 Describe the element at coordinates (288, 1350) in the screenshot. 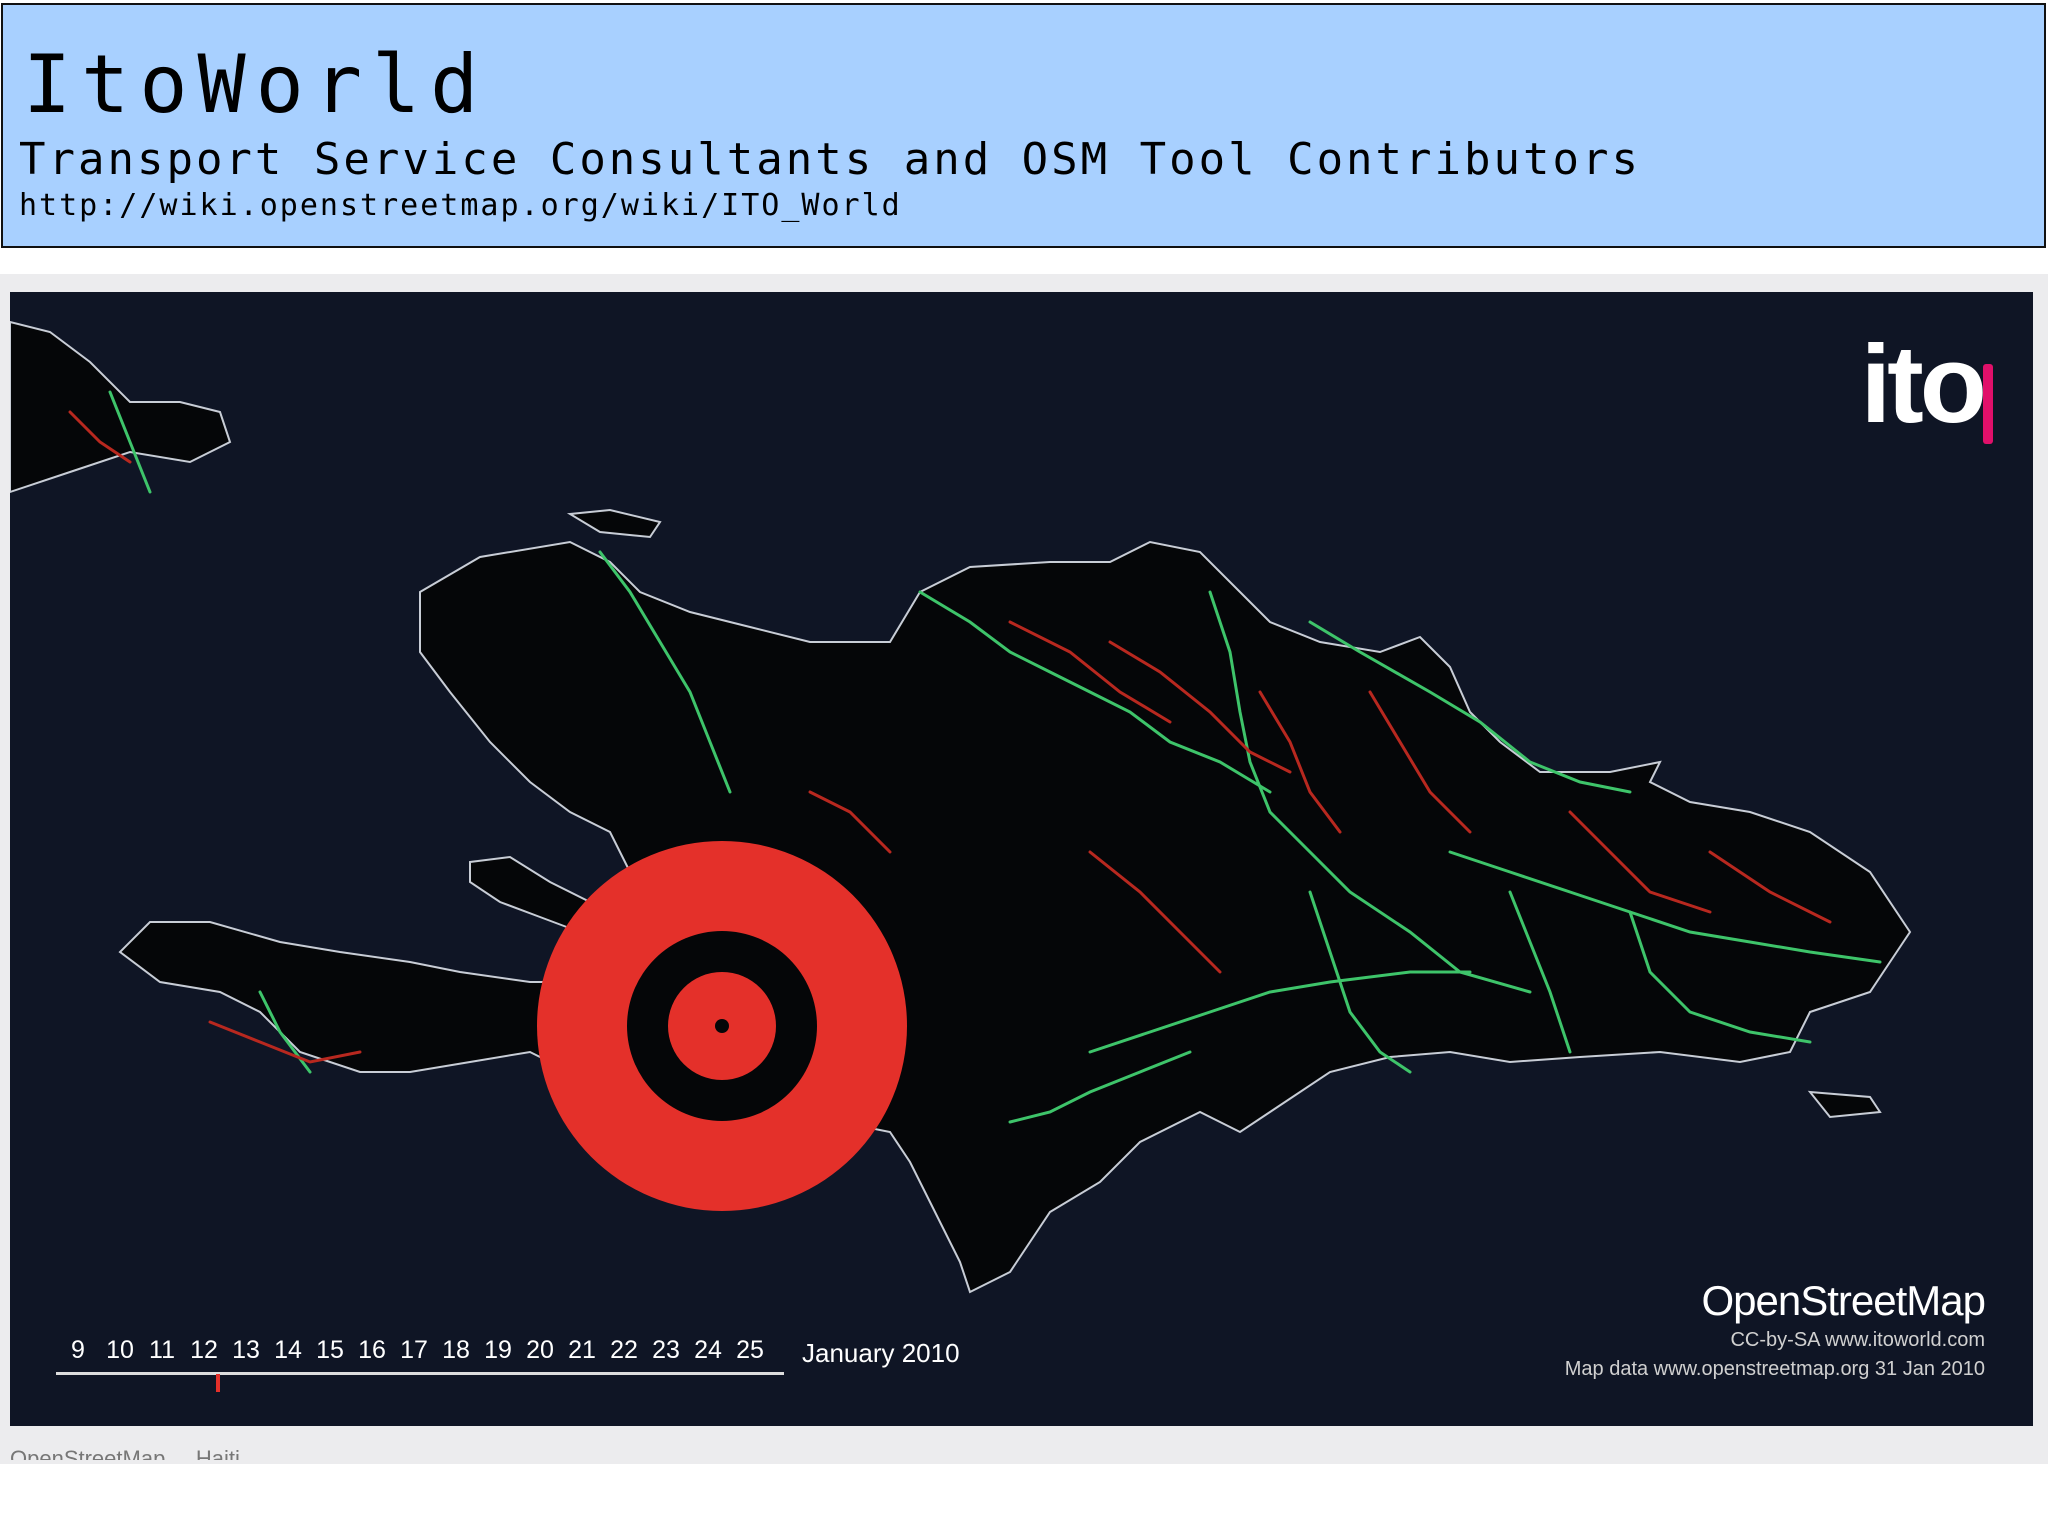

I see `timeline-day-14: 14` at that location.